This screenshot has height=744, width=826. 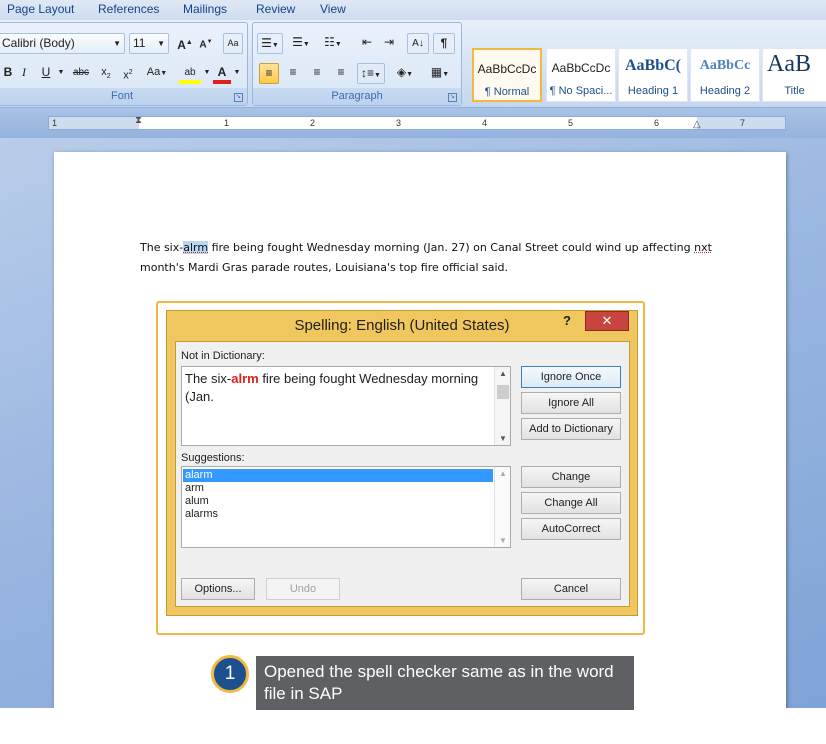 What do you see at coordinates (185, 43) in the screenshot?
I see `grow-font-icon: A▲` at bounding box center [185, 43].